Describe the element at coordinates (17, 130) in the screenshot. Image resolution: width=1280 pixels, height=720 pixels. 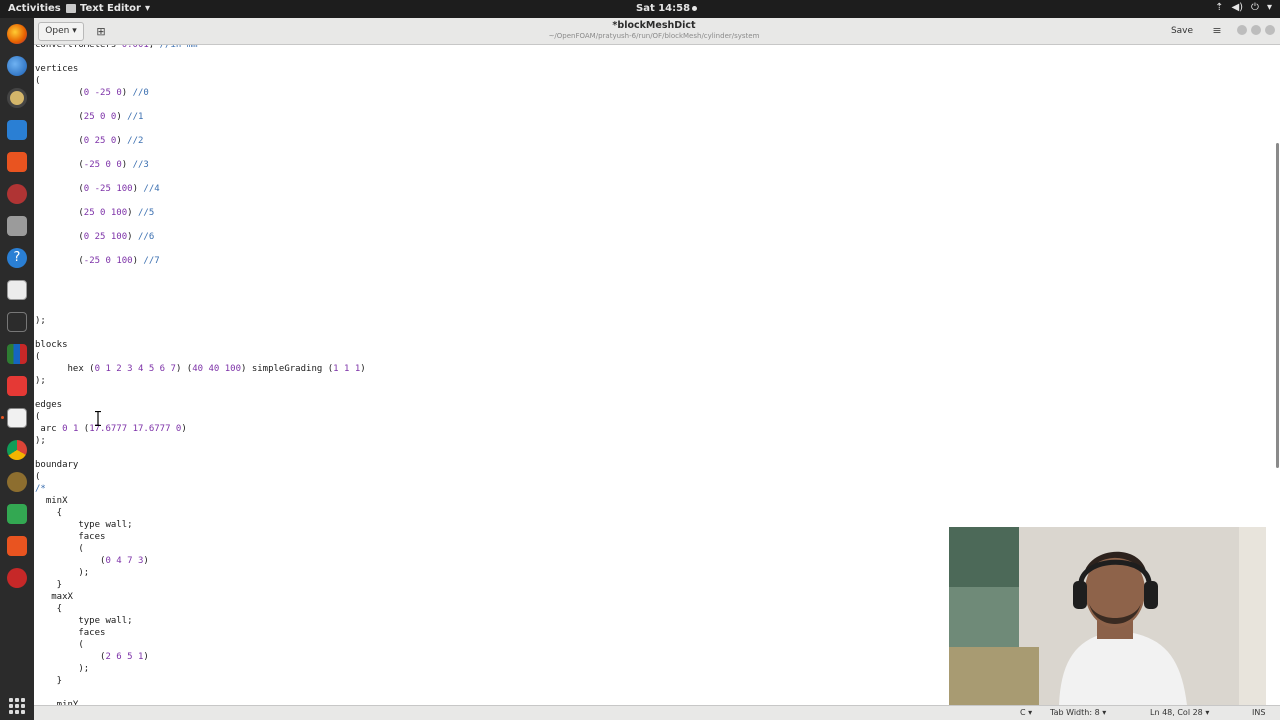
I see `writer-icon` at that location.